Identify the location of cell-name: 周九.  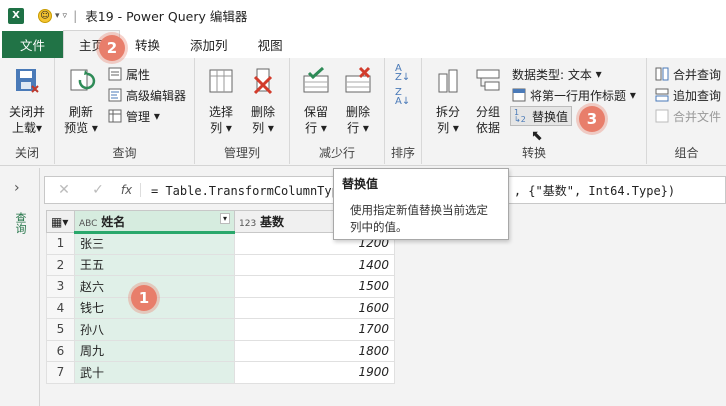
(154, 350).